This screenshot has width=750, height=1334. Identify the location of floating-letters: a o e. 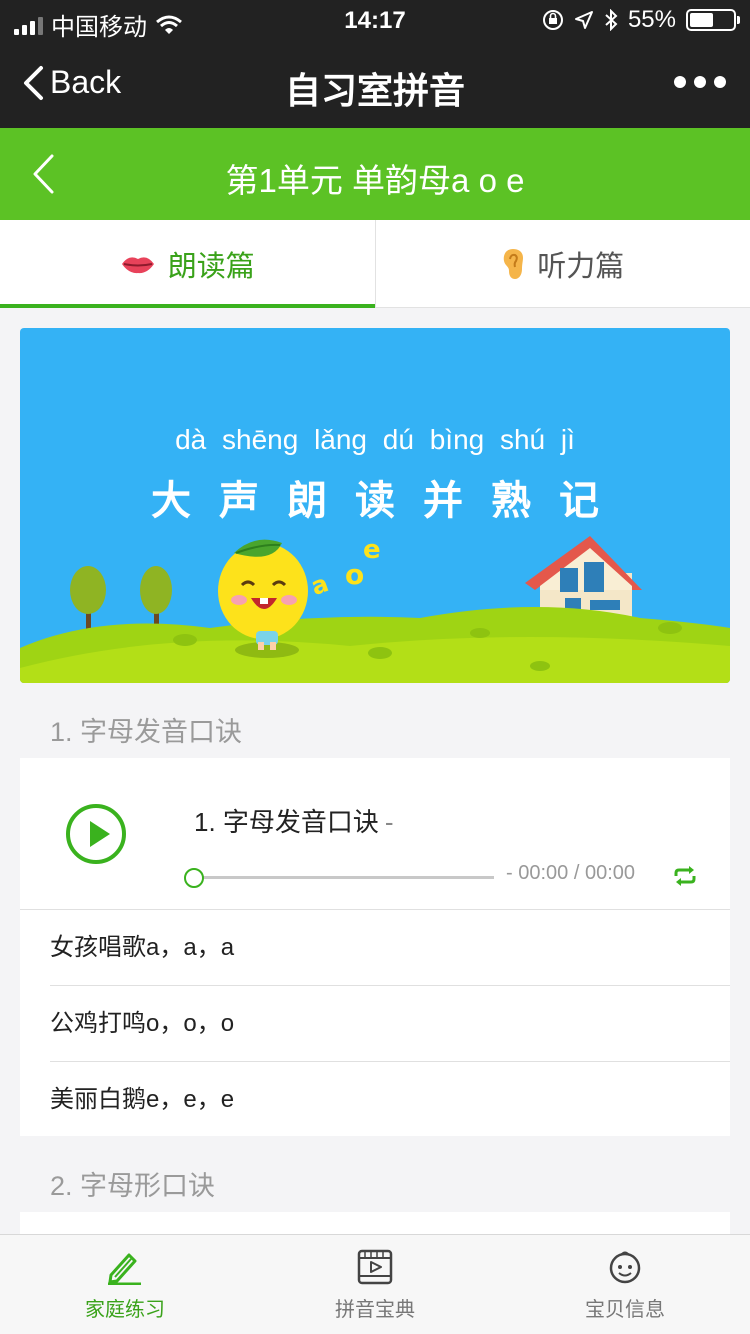
(343, 568).